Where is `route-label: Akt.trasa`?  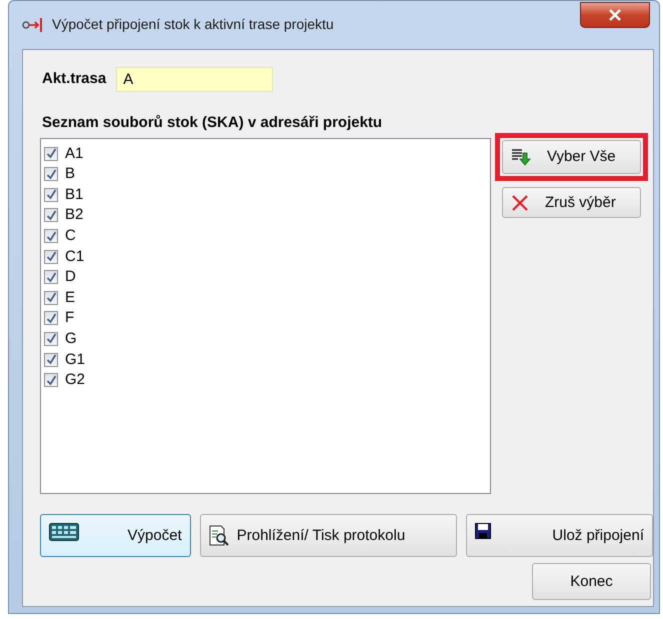 route-label: Akt.trasa is located at coordinates (74, 79).